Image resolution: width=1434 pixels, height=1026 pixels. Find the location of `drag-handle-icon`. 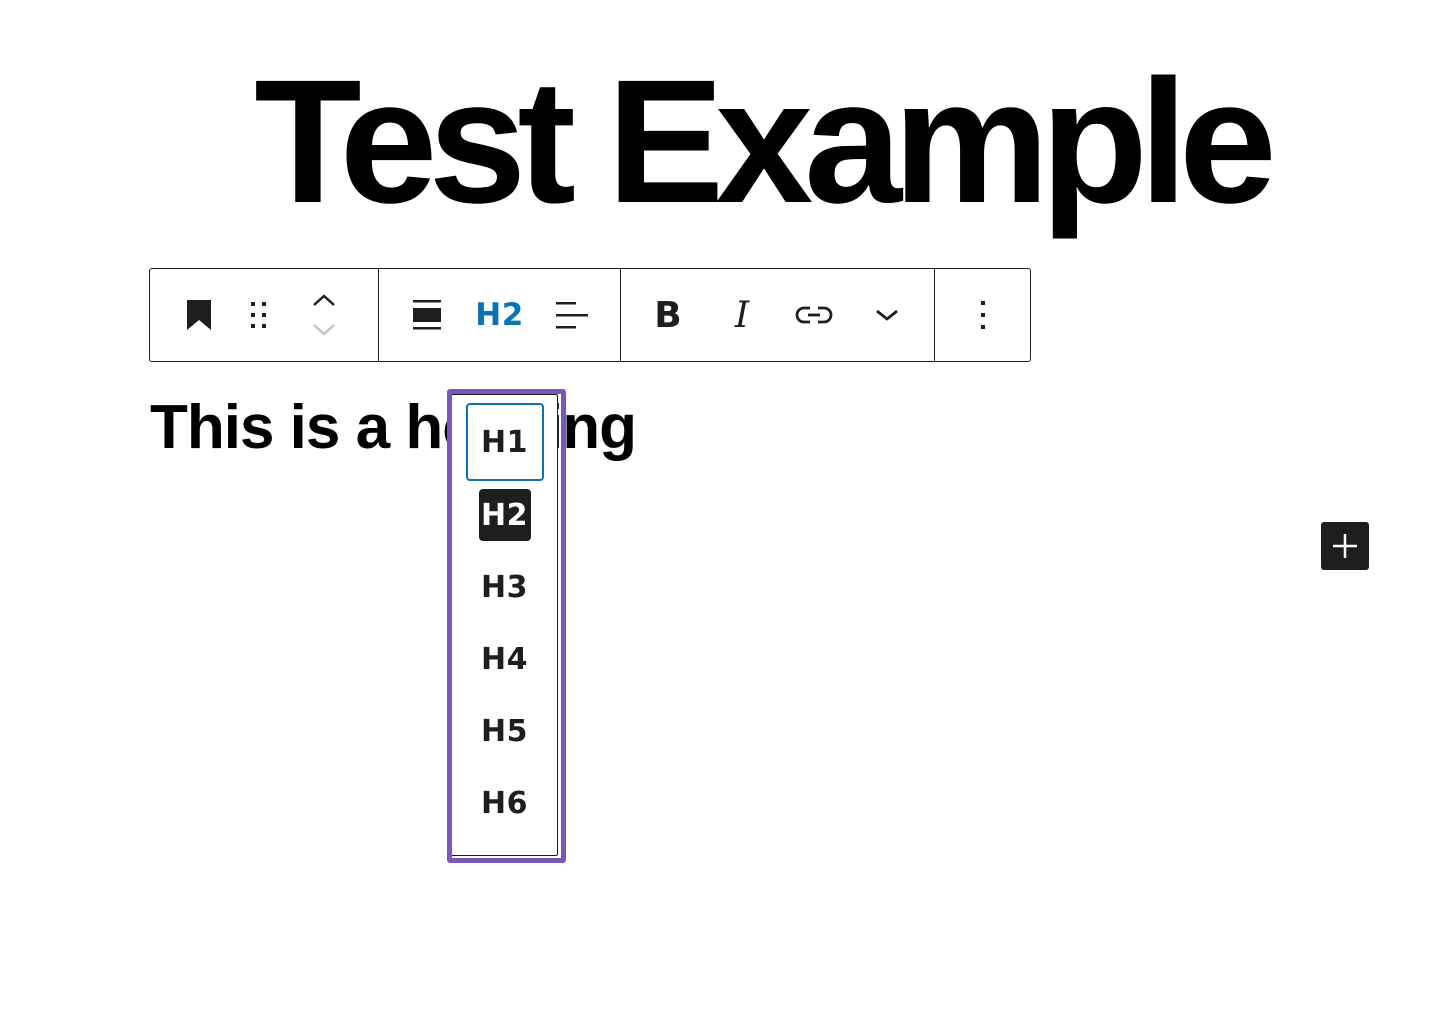

drag-handle-icon is located at coordinates (258, 315).